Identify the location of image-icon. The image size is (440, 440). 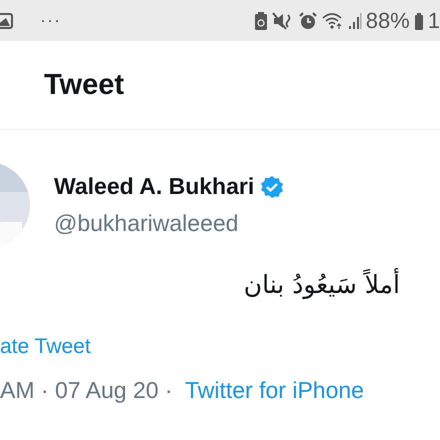
(7, 20).